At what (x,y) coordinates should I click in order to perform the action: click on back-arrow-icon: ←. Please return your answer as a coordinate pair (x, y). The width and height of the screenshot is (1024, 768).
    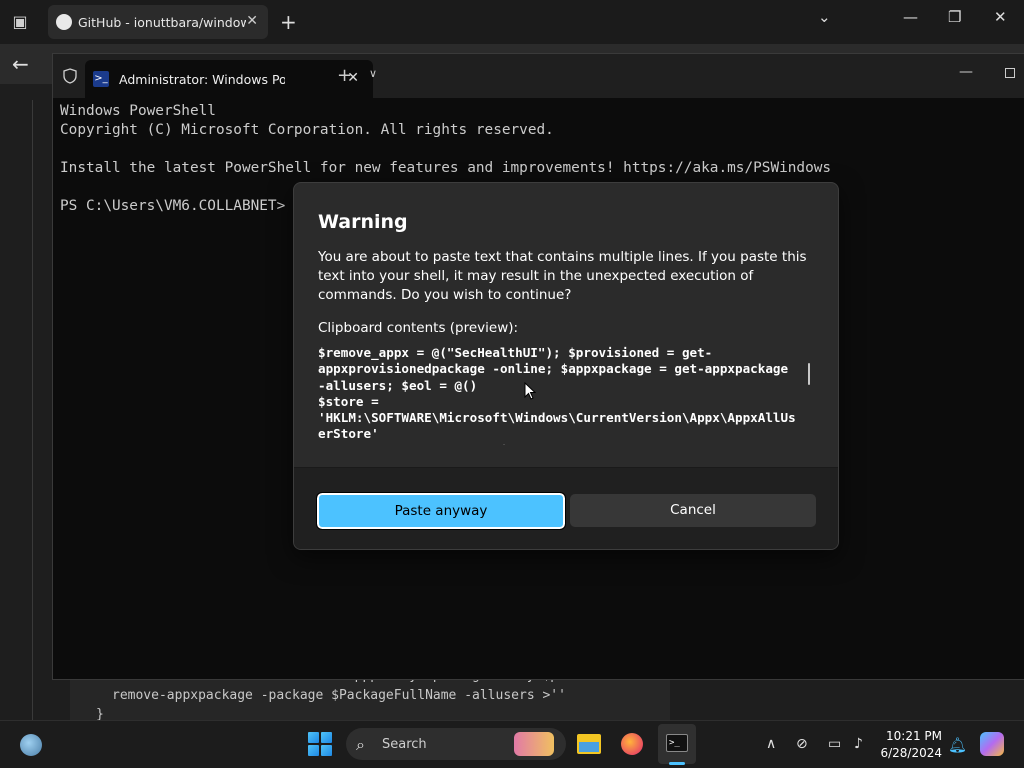
    Looking at the image, I should click on (20, 64).